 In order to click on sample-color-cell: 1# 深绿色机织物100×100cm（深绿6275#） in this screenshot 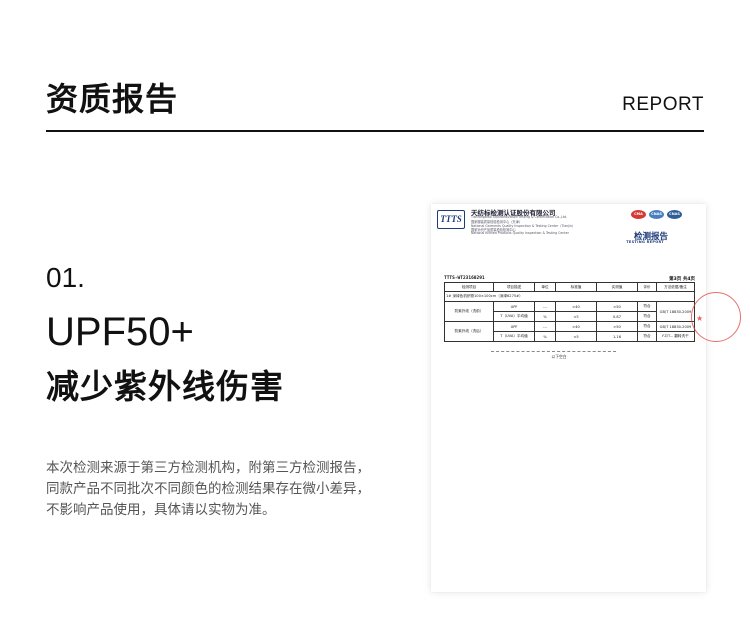, I will do `click(569, 296)`.